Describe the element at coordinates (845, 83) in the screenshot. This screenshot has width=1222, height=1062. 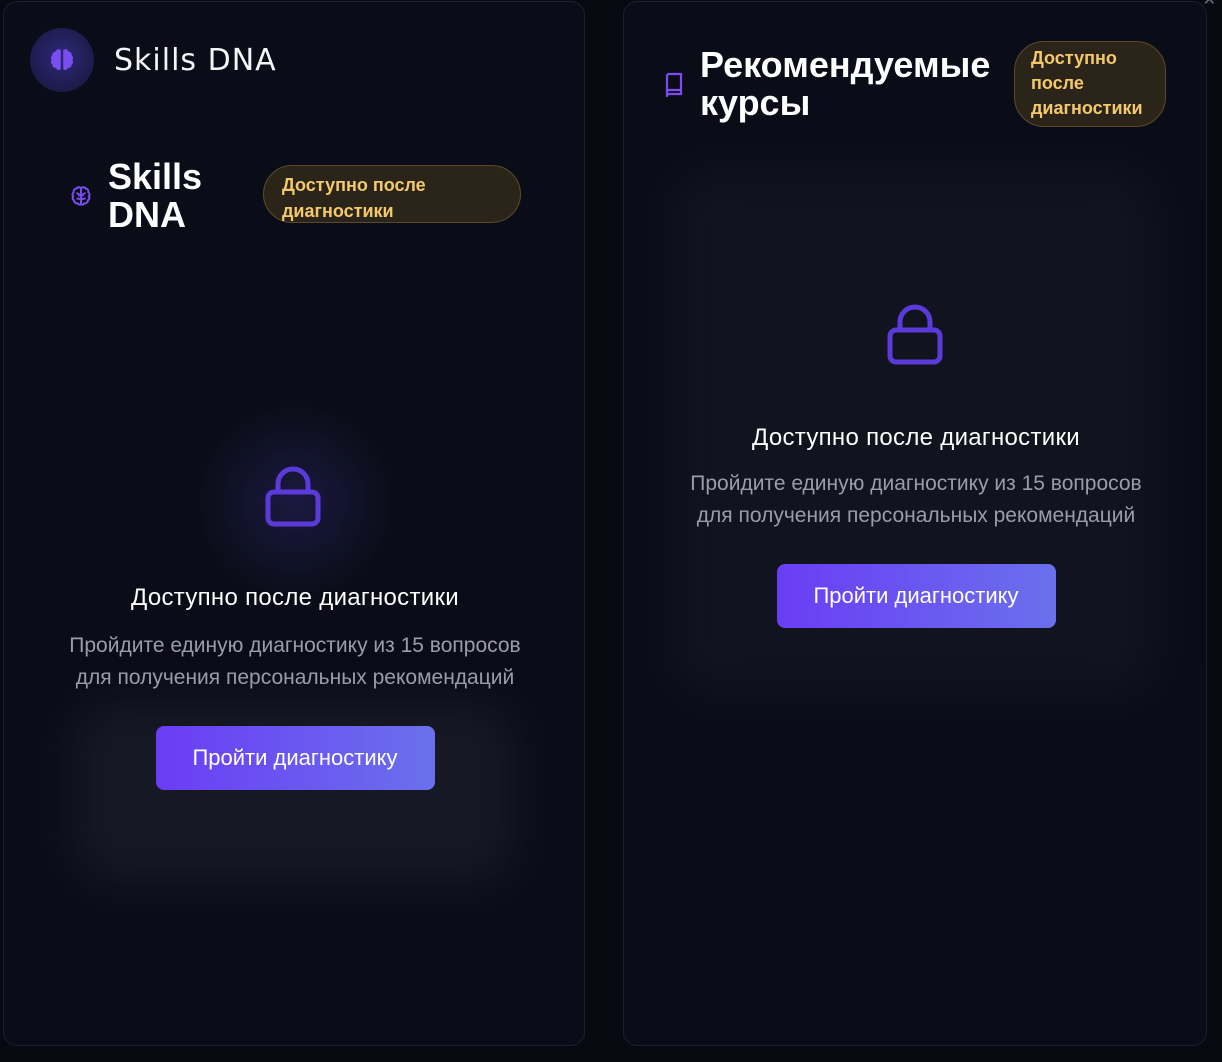
I see `section-title: Рекомендуемые курсы` at that location.